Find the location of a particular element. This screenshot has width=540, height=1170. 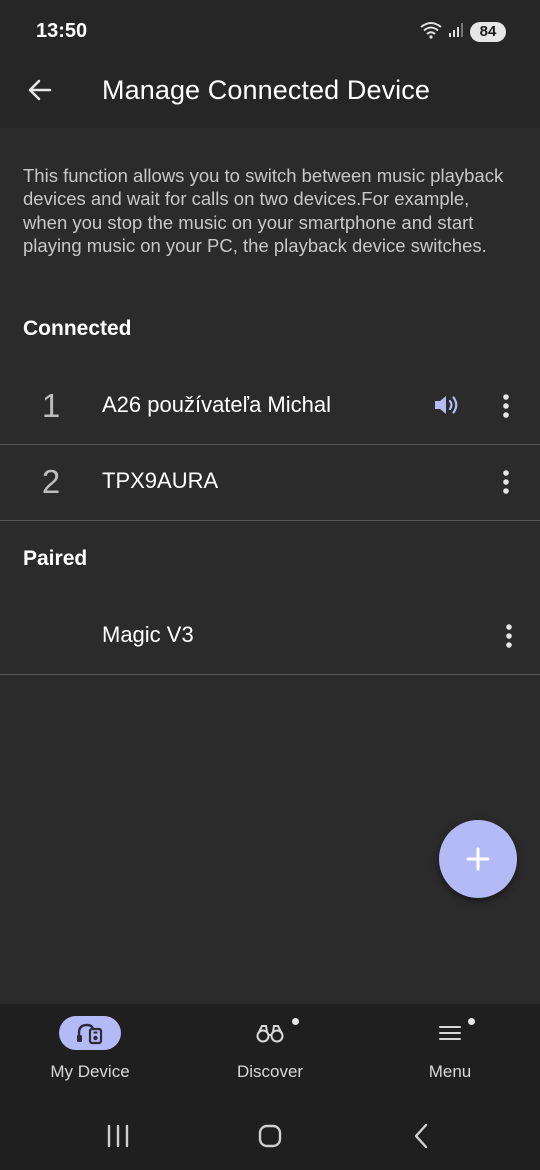

page-title: Manage Connected Device is located at coordinates (266, 90).